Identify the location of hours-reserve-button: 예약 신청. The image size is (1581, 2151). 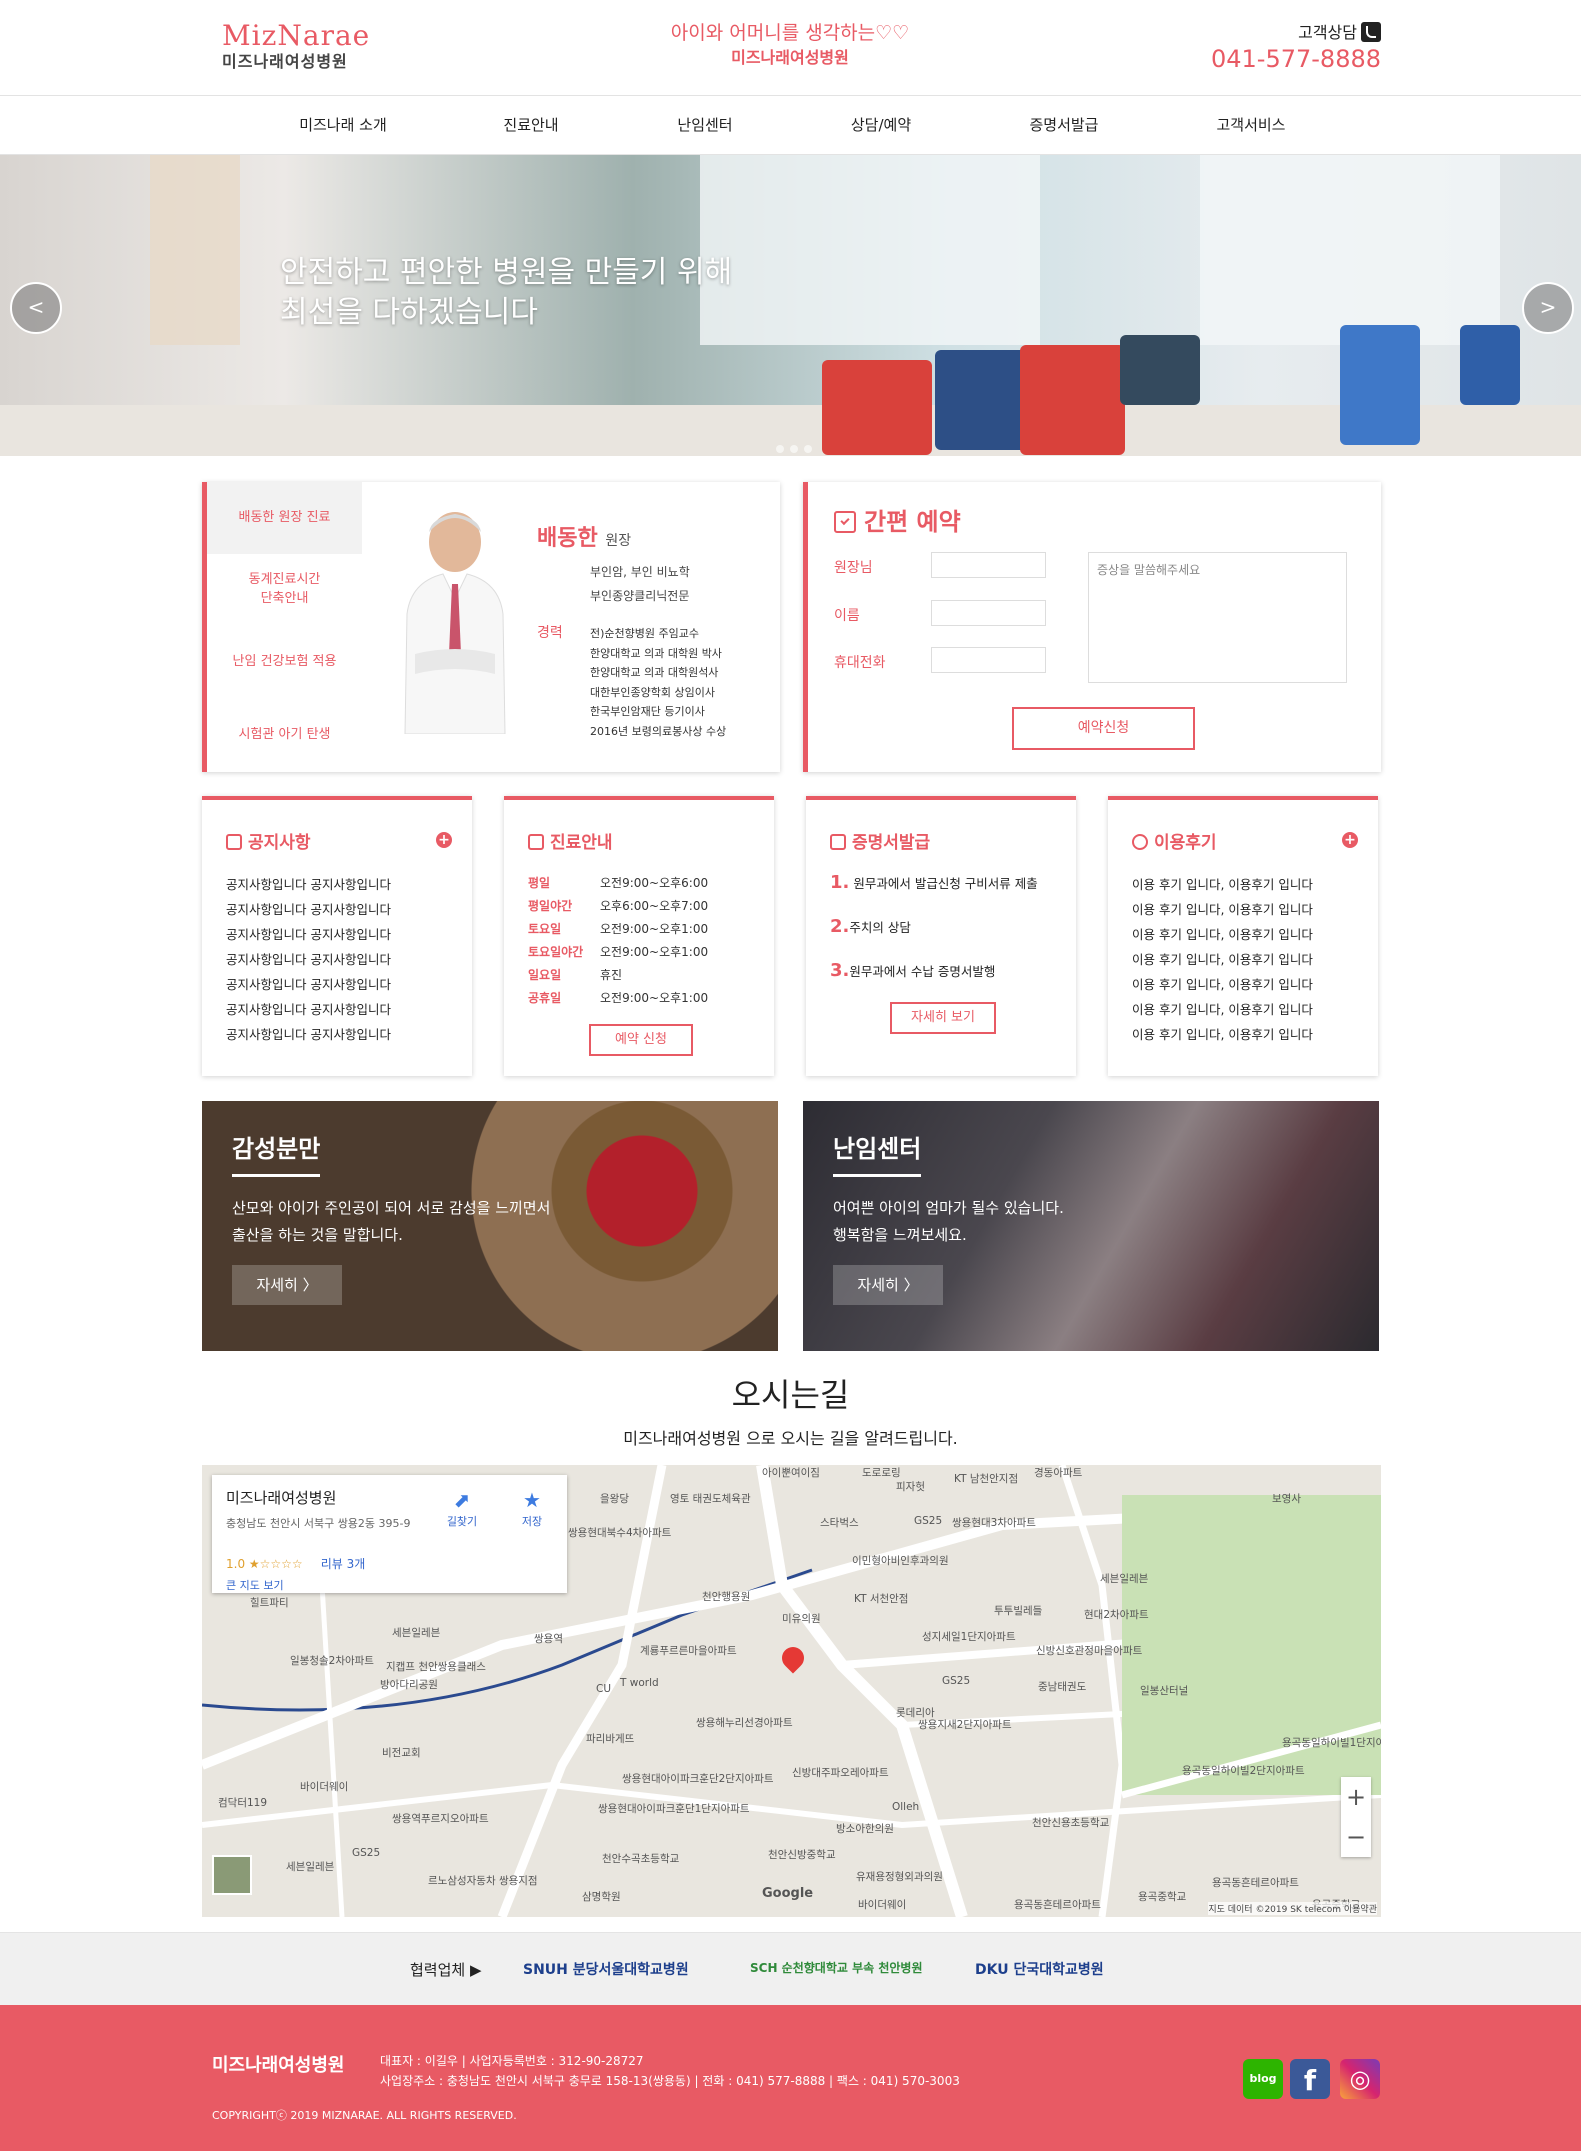
(641, 1040).